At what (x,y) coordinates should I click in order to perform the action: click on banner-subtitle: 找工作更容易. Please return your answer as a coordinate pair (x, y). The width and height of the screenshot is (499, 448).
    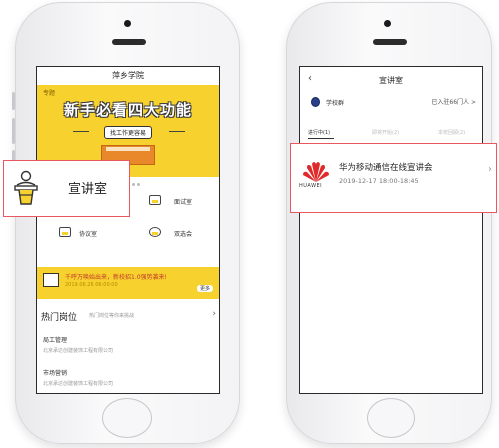
    Looking at the image, I should click on (128, 132).